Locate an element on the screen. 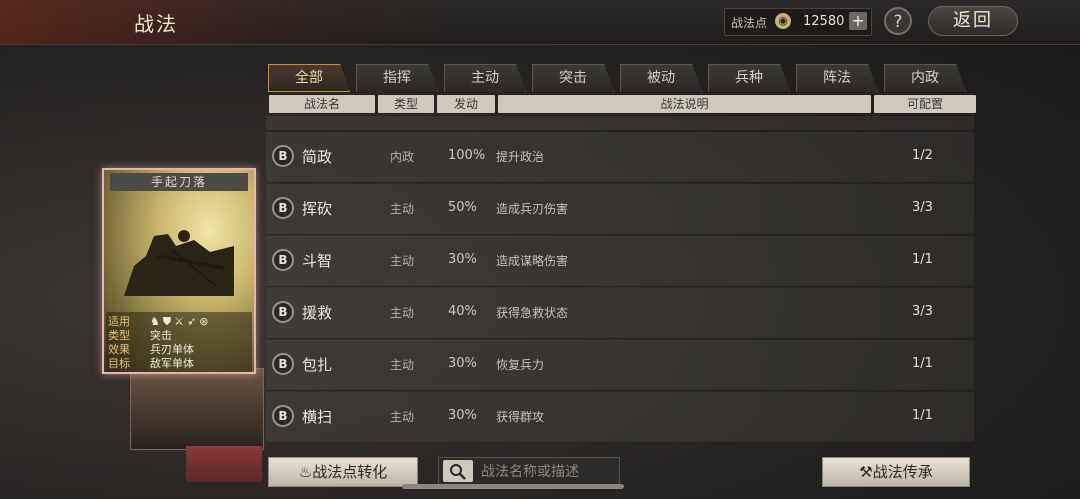 Image resolution: width=1080 pixels, height=499 pixels. column-header-type: 类型 is located at coordinates (406, 104).